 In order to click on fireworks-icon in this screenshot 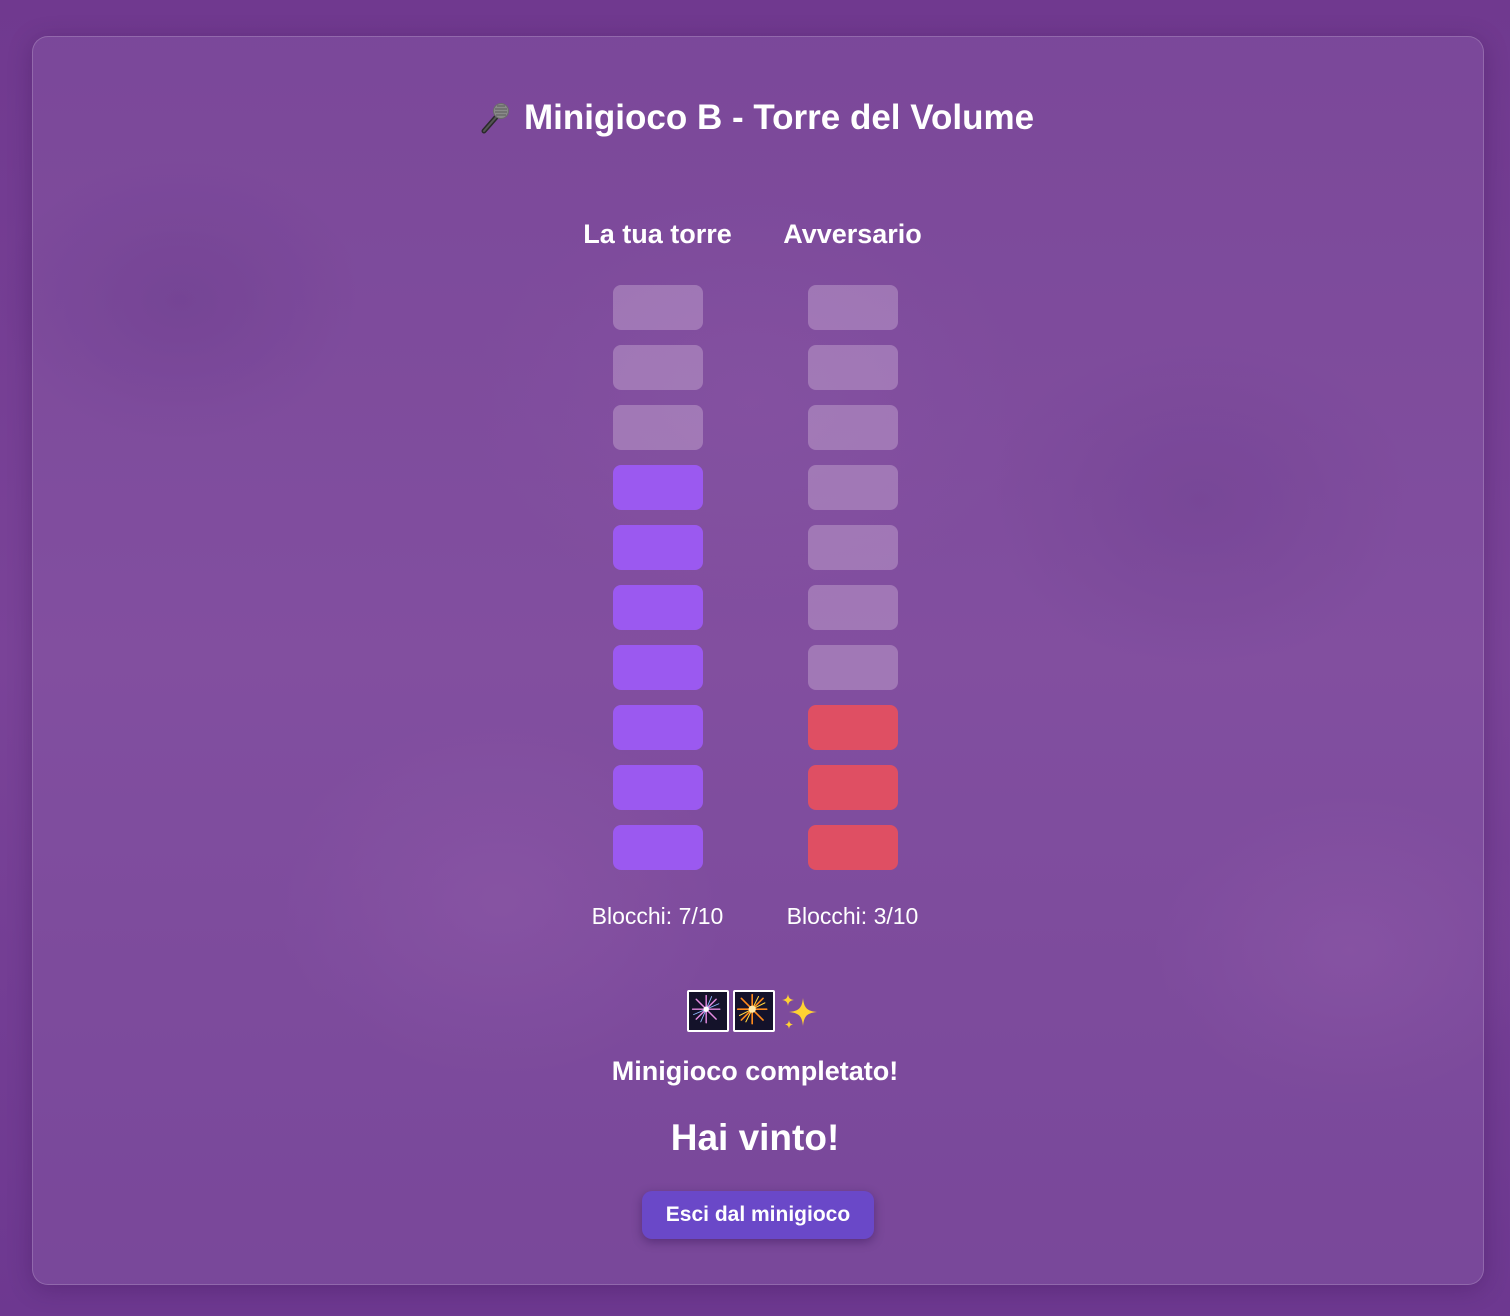, I will do `click(708, 1011)`.